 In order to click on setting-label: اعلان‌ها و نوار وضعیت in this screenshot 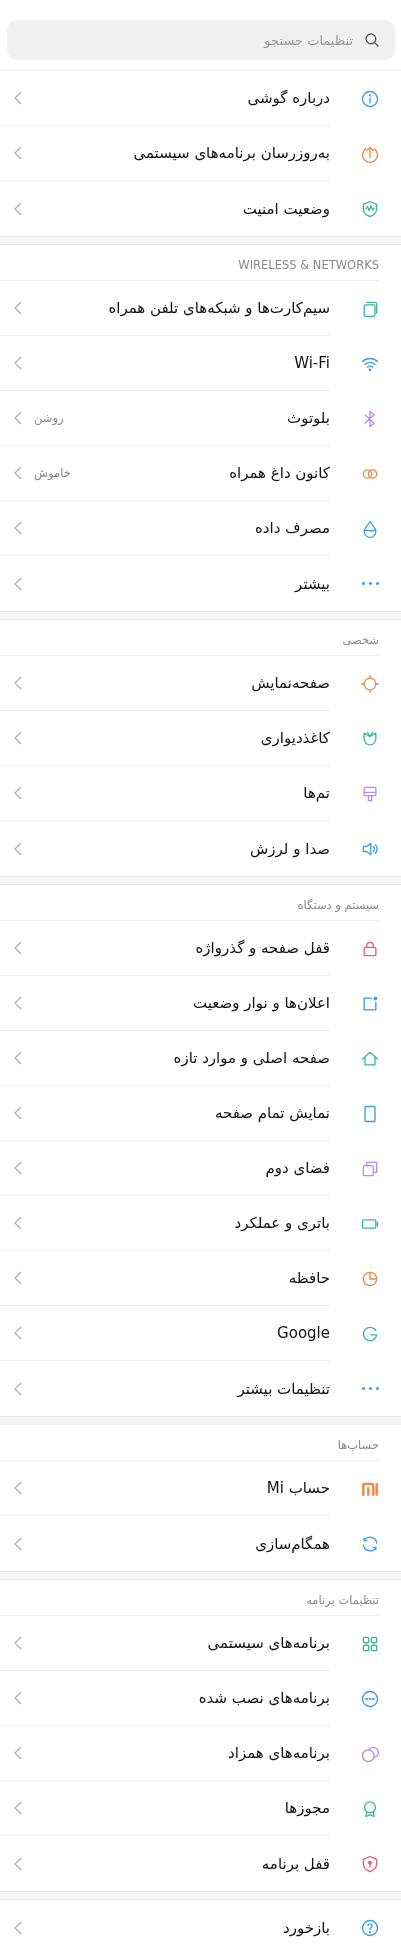, I will do `click(261, 1003)`.